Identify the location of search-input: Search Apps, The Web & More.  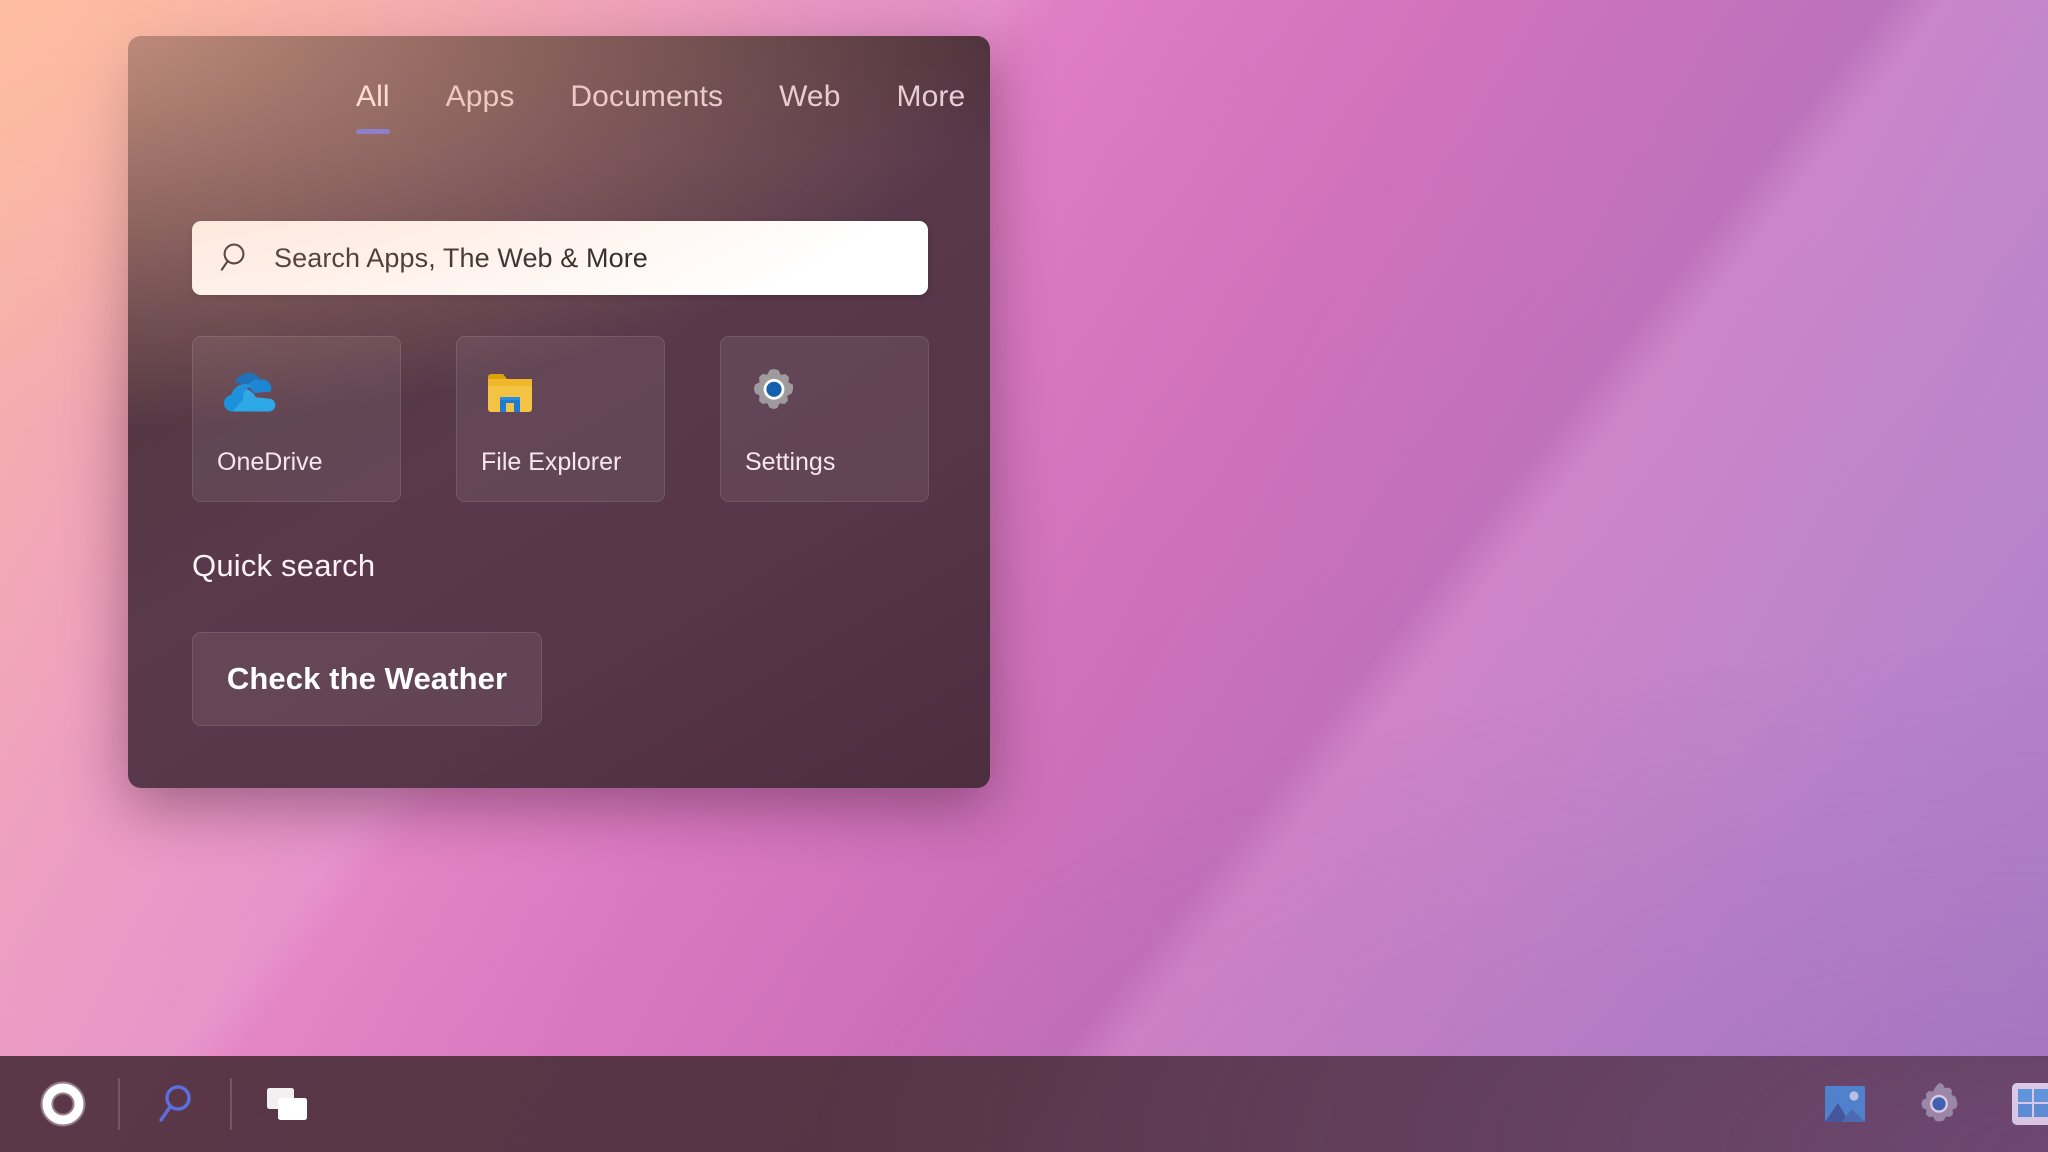
(560, 258).